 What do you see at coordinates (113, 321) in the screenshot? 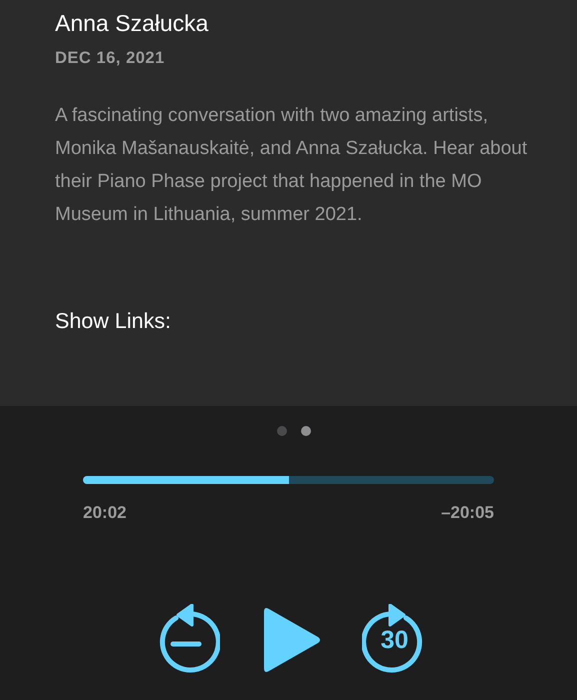
I see `show-links-heading: Show Links:` at bounding box center [113, 321].